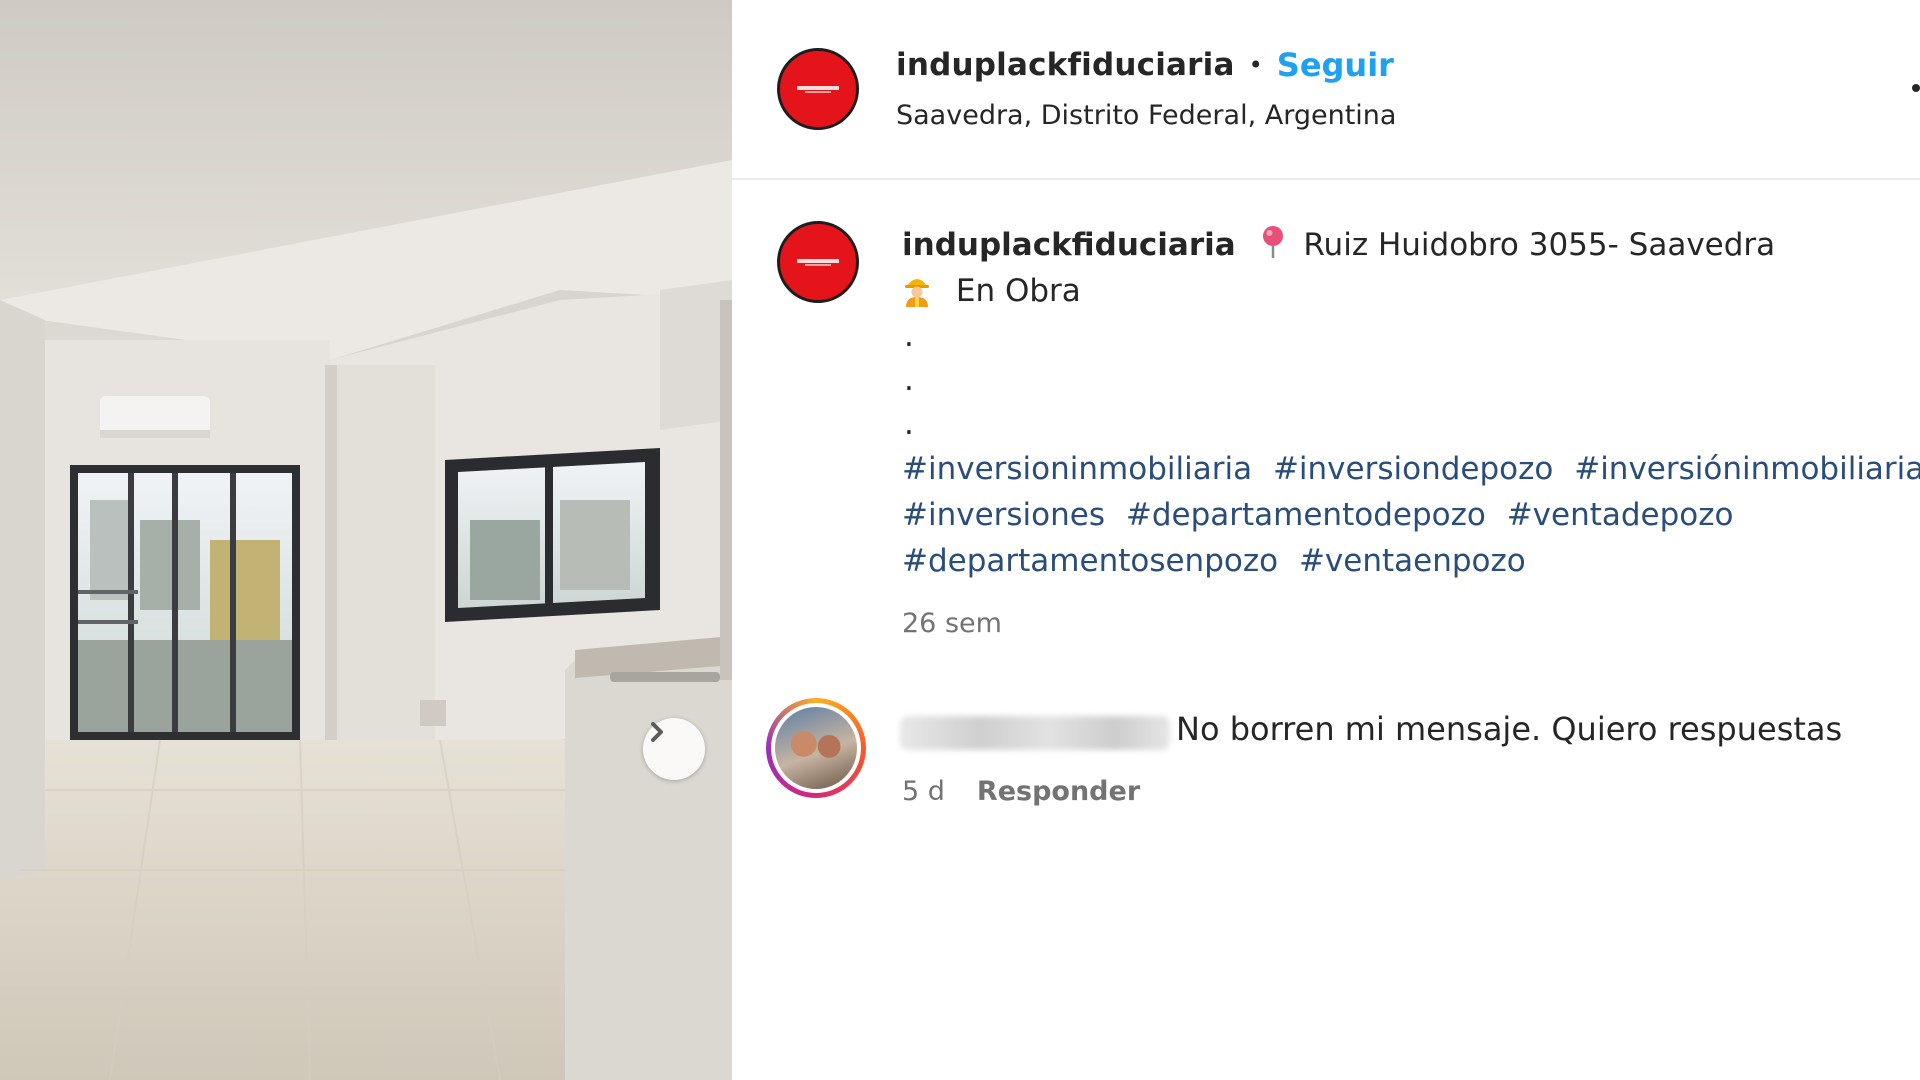 The image size is (1920, 1080). Describe the element at coordinates (1412, 561) in the screenshot. I see `hashtag-link: #ventaenpozo` at that location.